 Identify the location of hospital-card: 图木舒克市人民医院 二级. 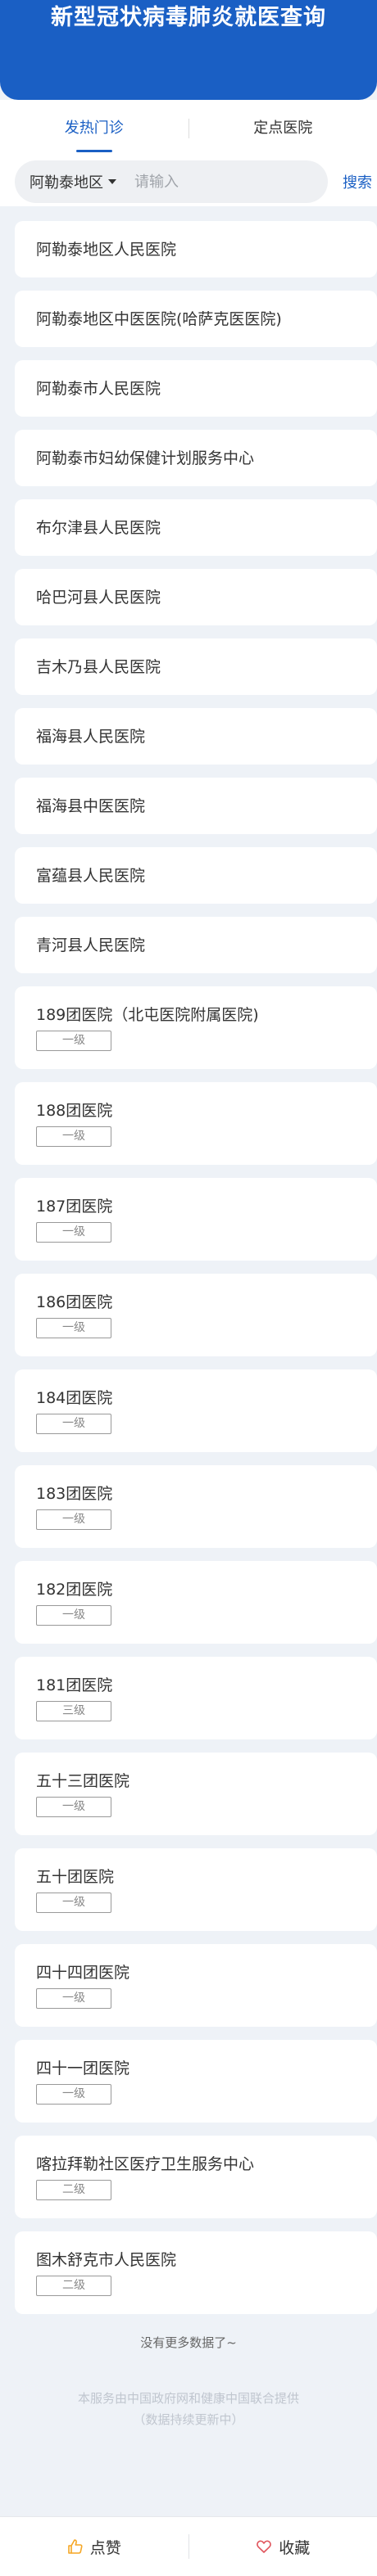
(196, 2272).